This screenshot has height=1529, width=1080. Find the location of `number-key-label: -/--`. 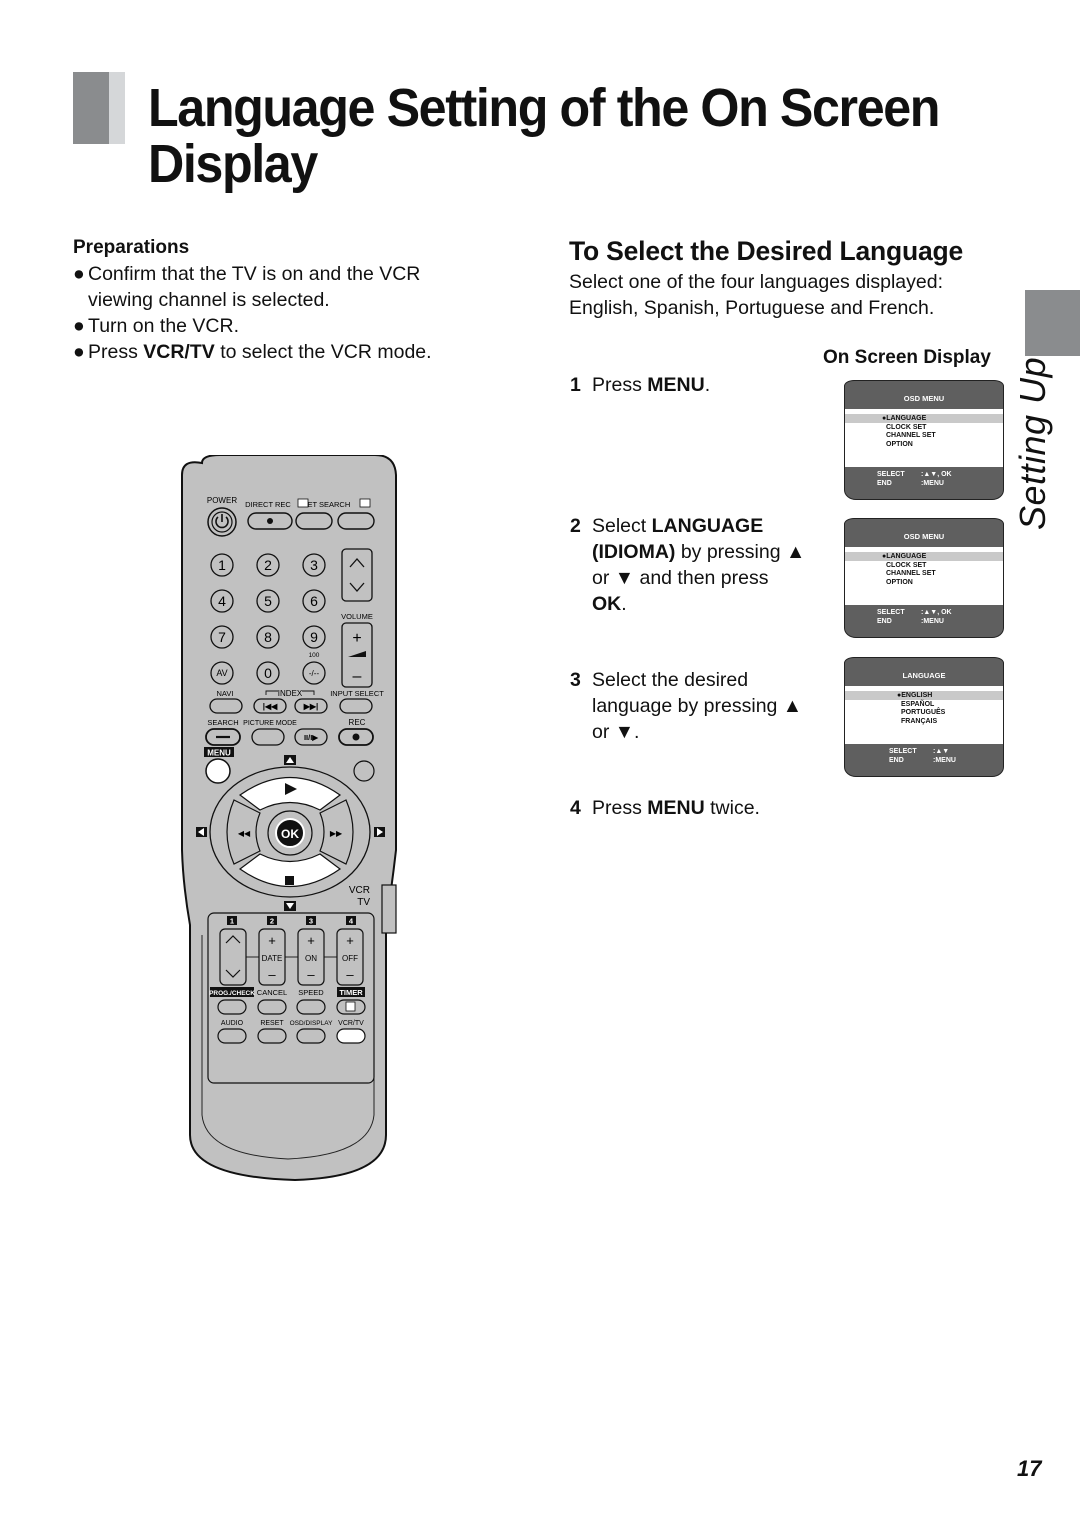

number-key-label: -/-- is located at coordinates (314, 673).